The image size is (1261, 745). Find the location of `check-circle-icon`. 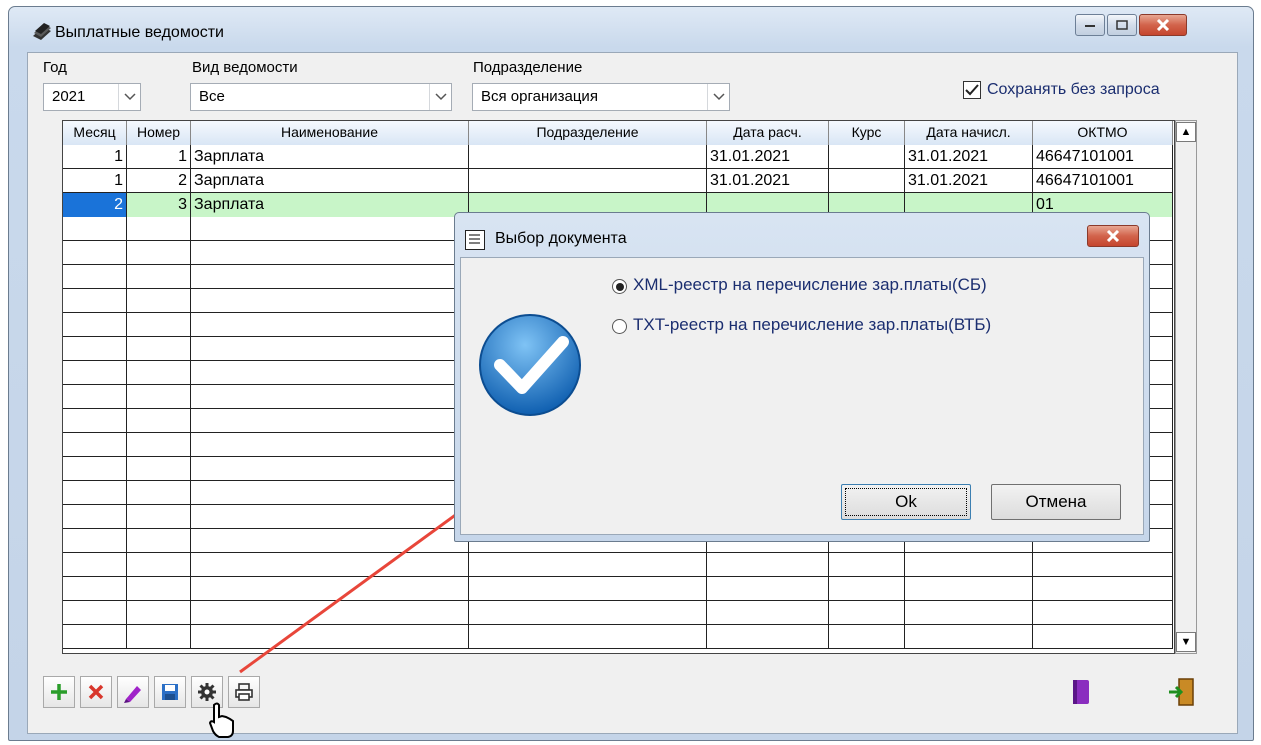

check-circle-icon is located at coordinates (530, 365).